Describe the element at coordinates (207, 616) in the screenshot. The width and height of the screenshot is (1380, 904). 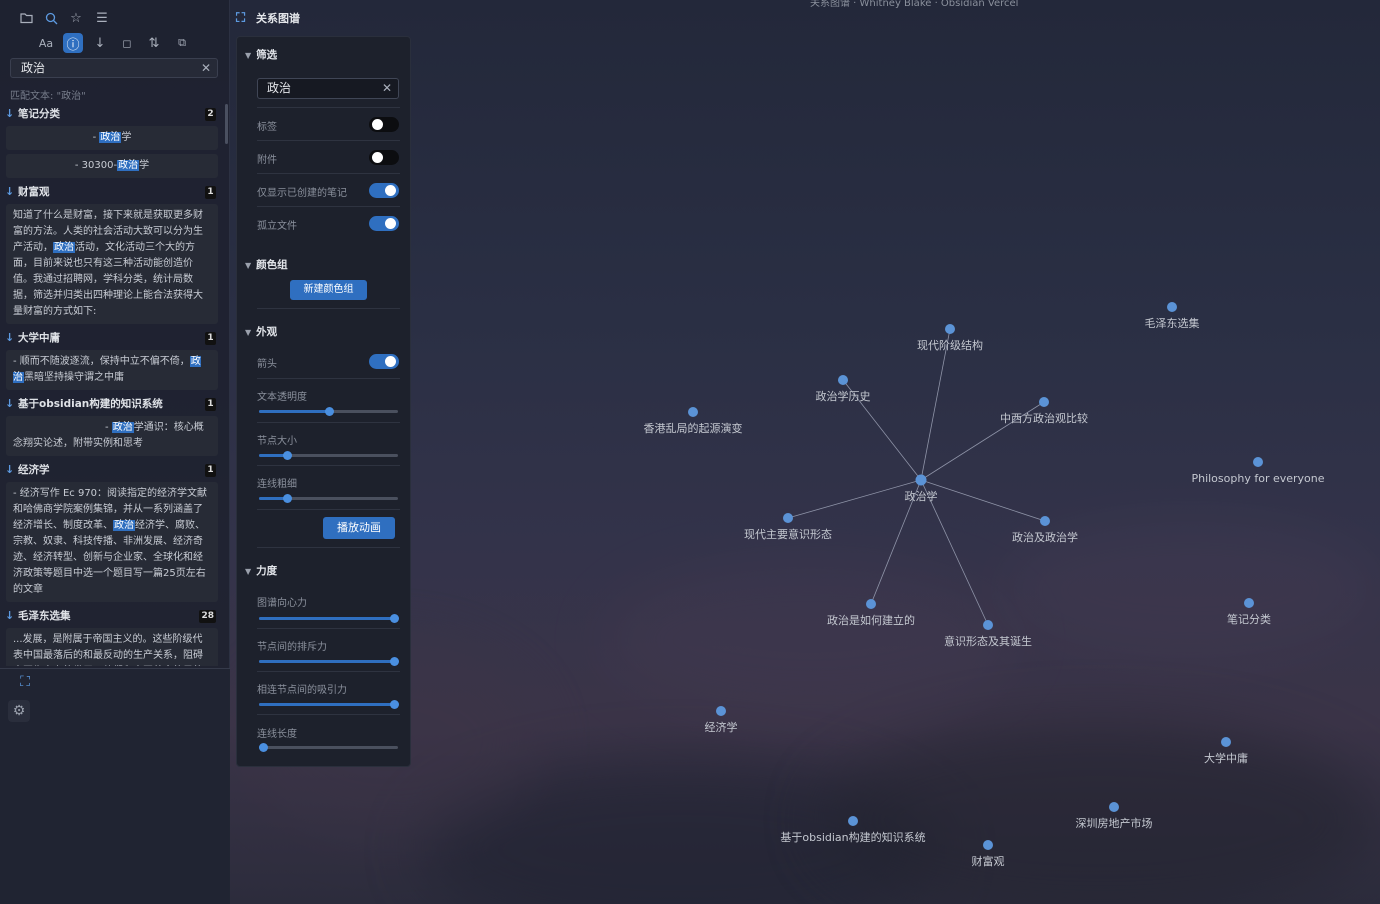
I see `match-count-badge: 28` at that location.